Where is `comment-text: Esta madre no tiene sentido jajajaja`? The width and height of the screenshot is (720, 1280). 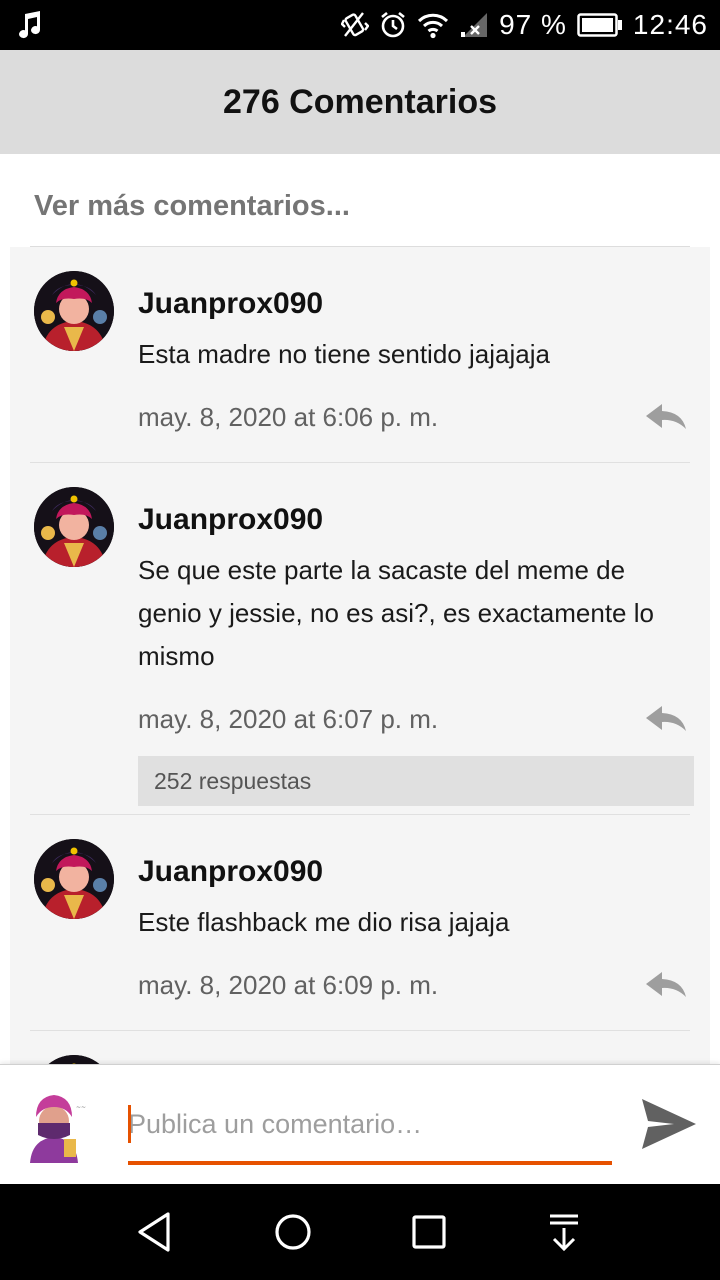
comment-text: Esta madre no tiene sentido jajajaja is located at coordinates (344, 354).